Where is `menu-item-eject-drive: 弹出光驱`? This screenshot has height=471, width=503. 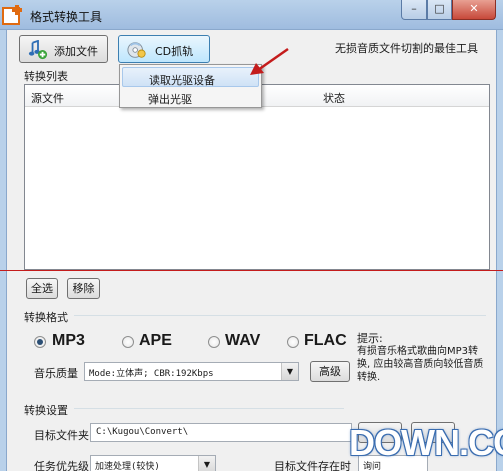 menu-item-eject-drive: 弹出光驱 is located at coordinates (190, 97).